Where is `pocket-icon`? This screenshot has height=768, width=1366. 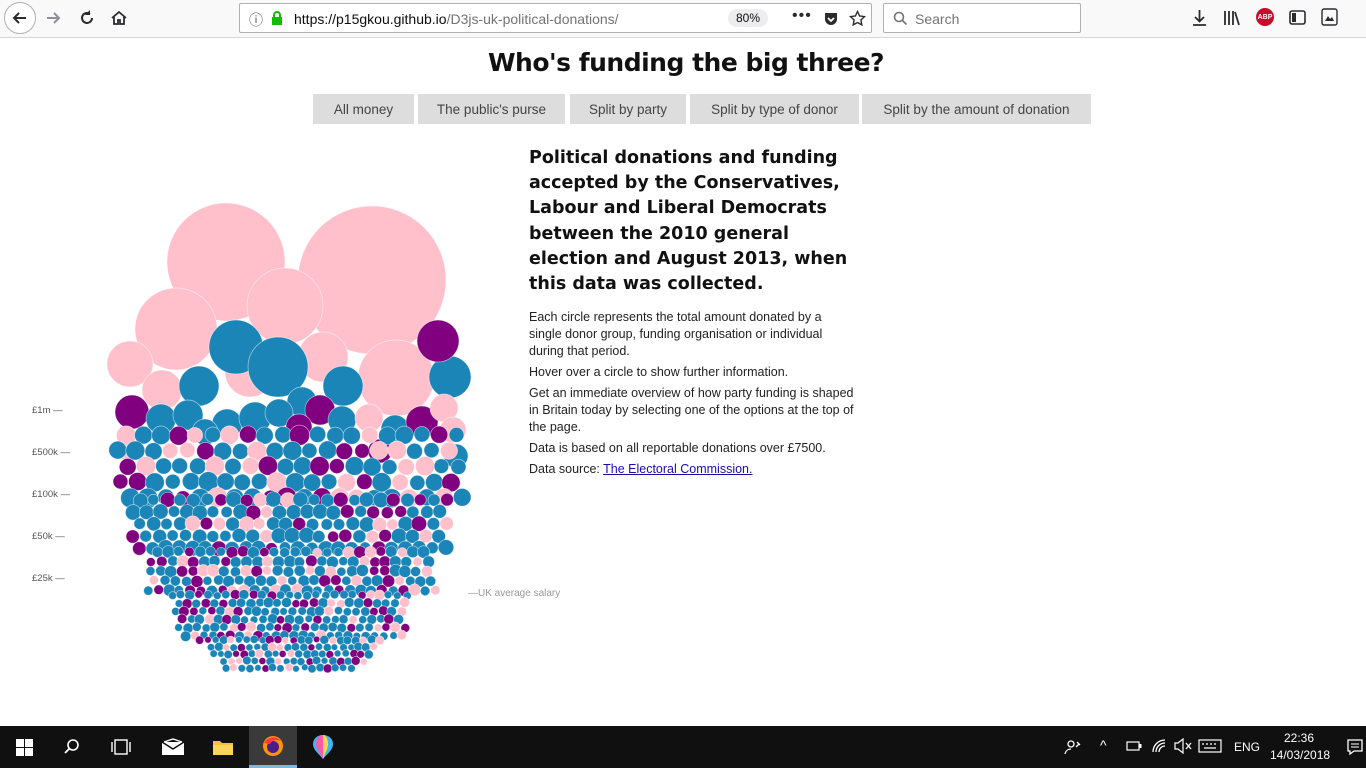
pocket-icon is located at coordinates (831, 19).